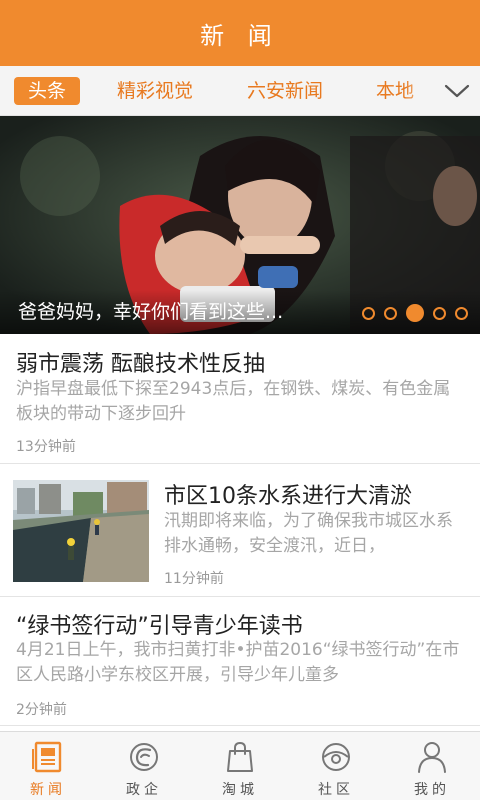 Image resolution: width=480 pixels, height=800 pixels. What do you see at coordinates (47, 91) in the screenshot?
I see `tab-headlines: 头条` at bounding box center [47, 91].